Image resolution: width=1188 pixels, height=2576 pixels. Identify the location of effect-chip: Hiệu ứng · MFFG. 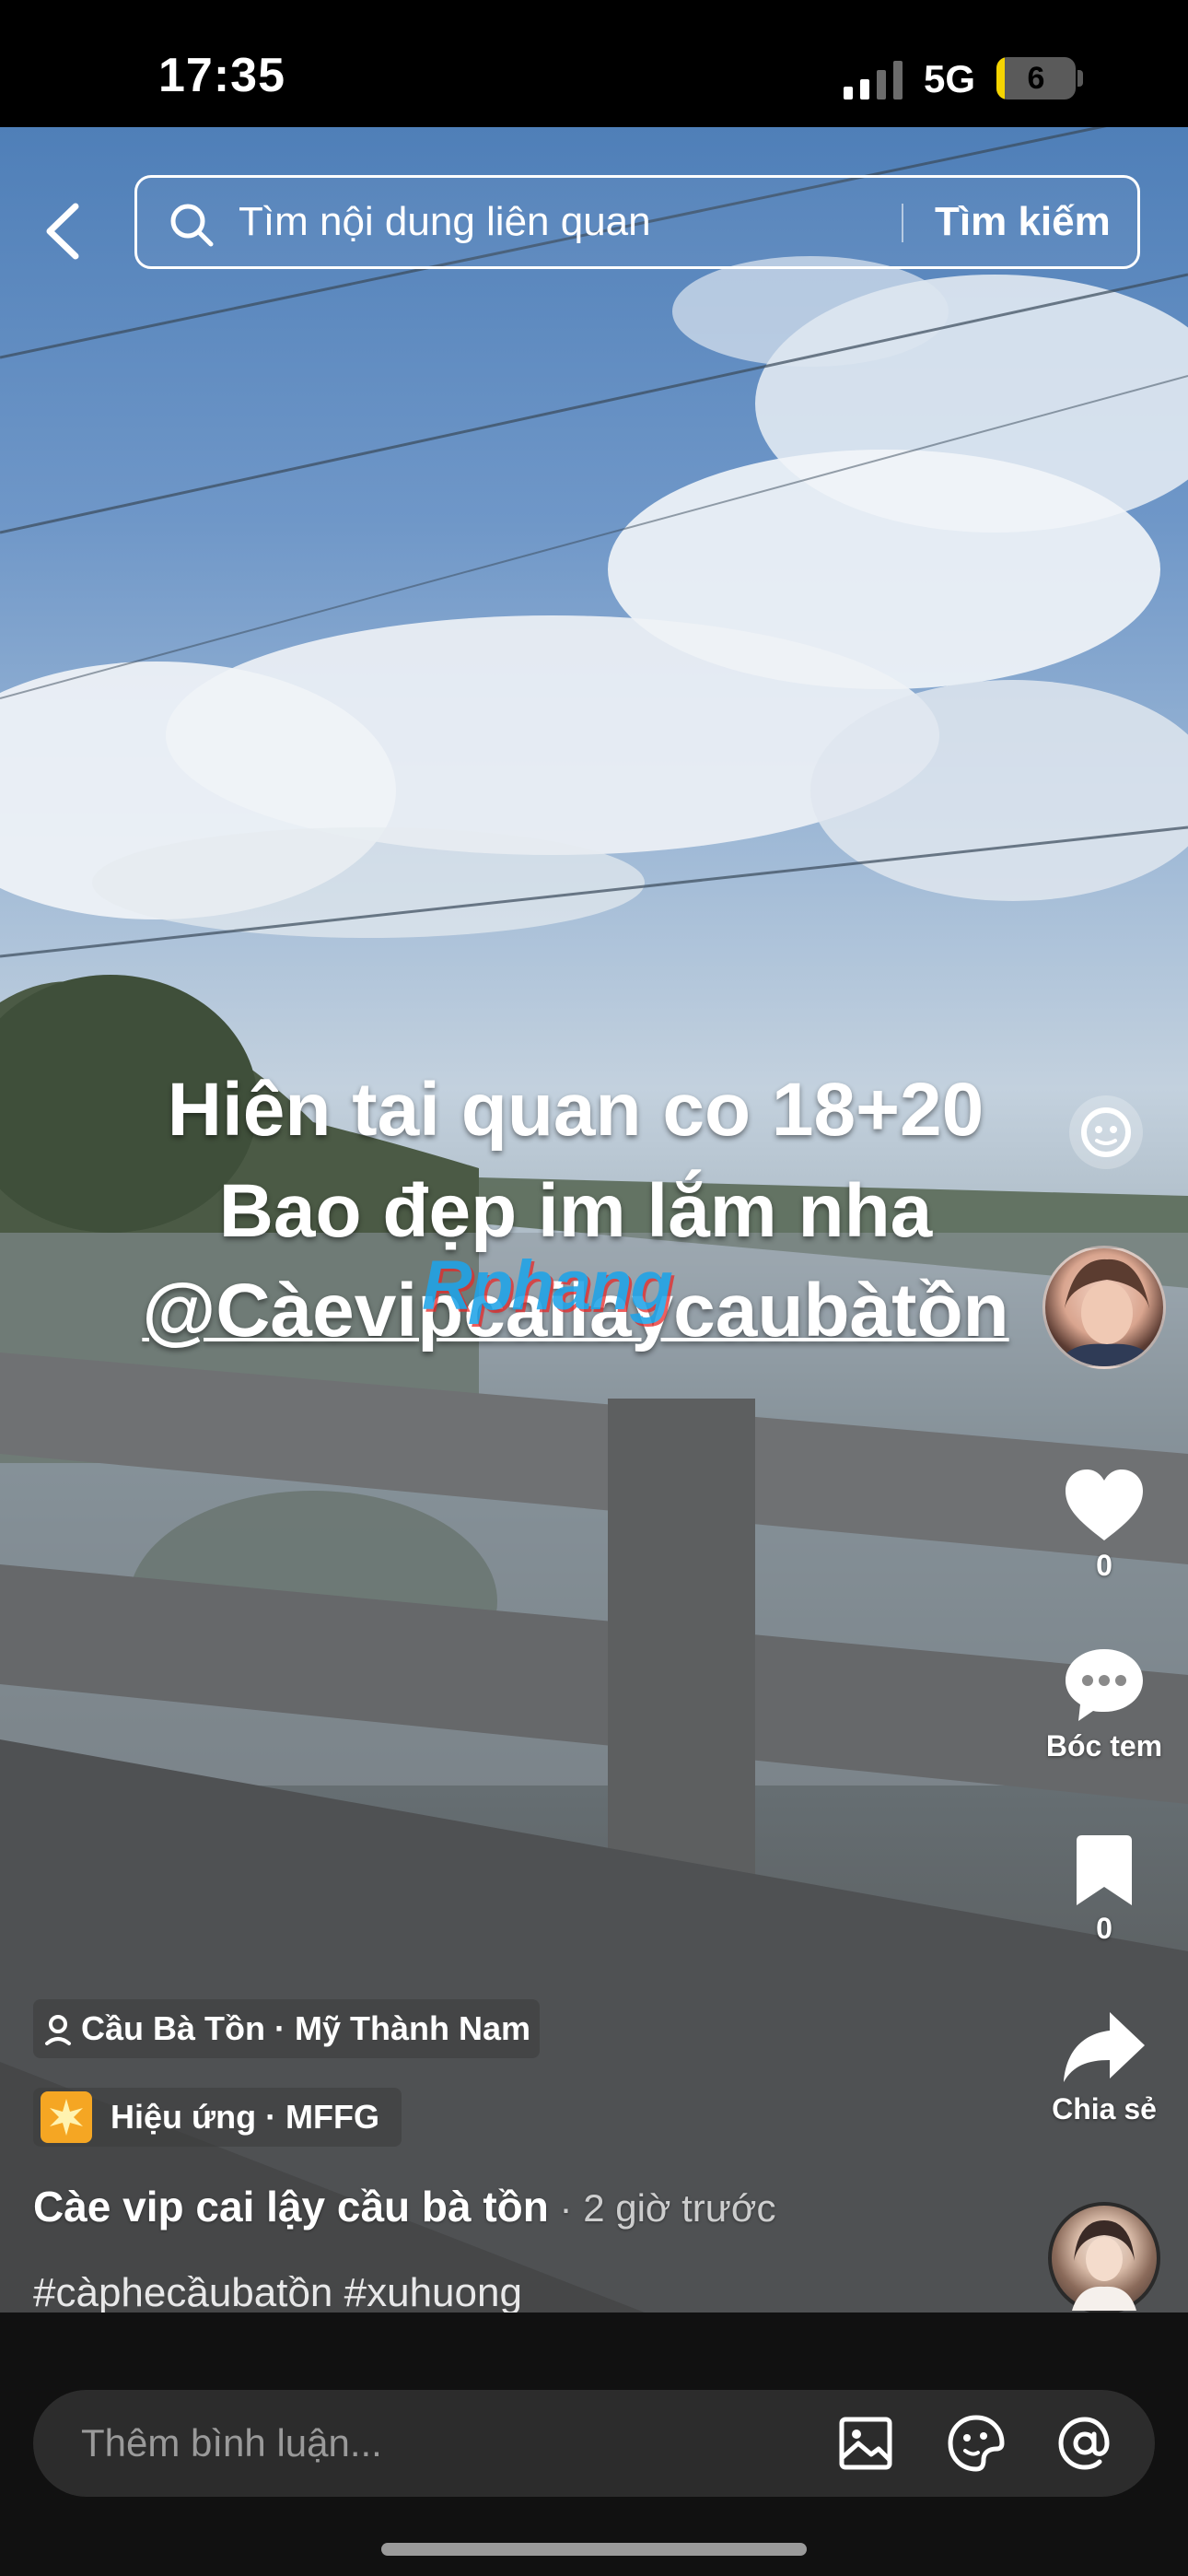
(218, 2117).